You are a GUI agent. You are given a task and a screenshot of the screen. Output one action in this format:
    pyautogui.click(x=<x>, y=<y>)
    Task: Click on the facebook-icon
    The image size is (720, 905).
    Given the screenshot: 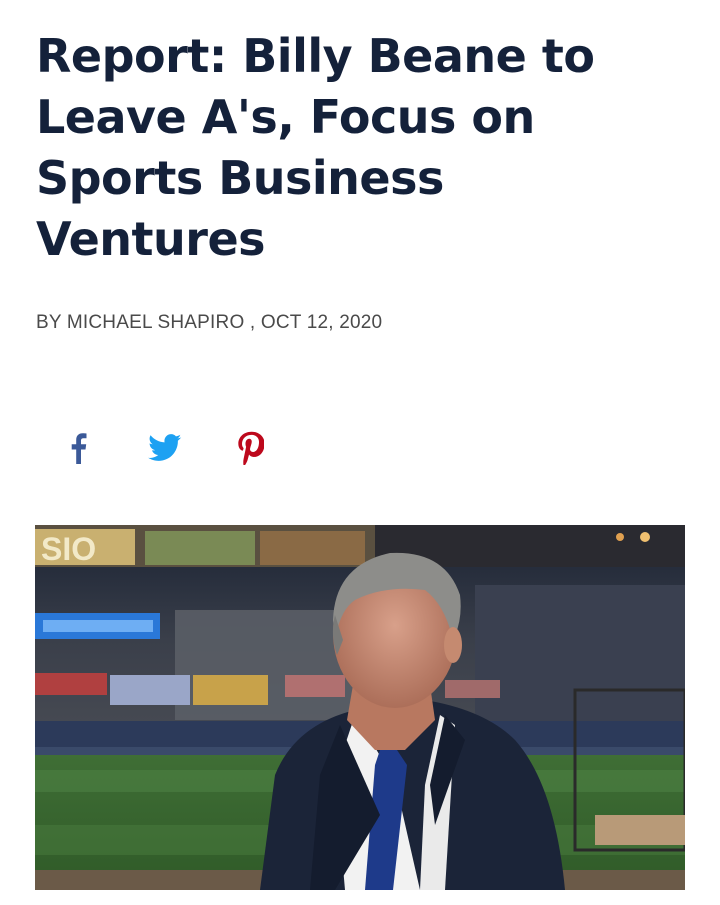 What is the action you would take?
    pyautogui.click(x=79, y=448)
    